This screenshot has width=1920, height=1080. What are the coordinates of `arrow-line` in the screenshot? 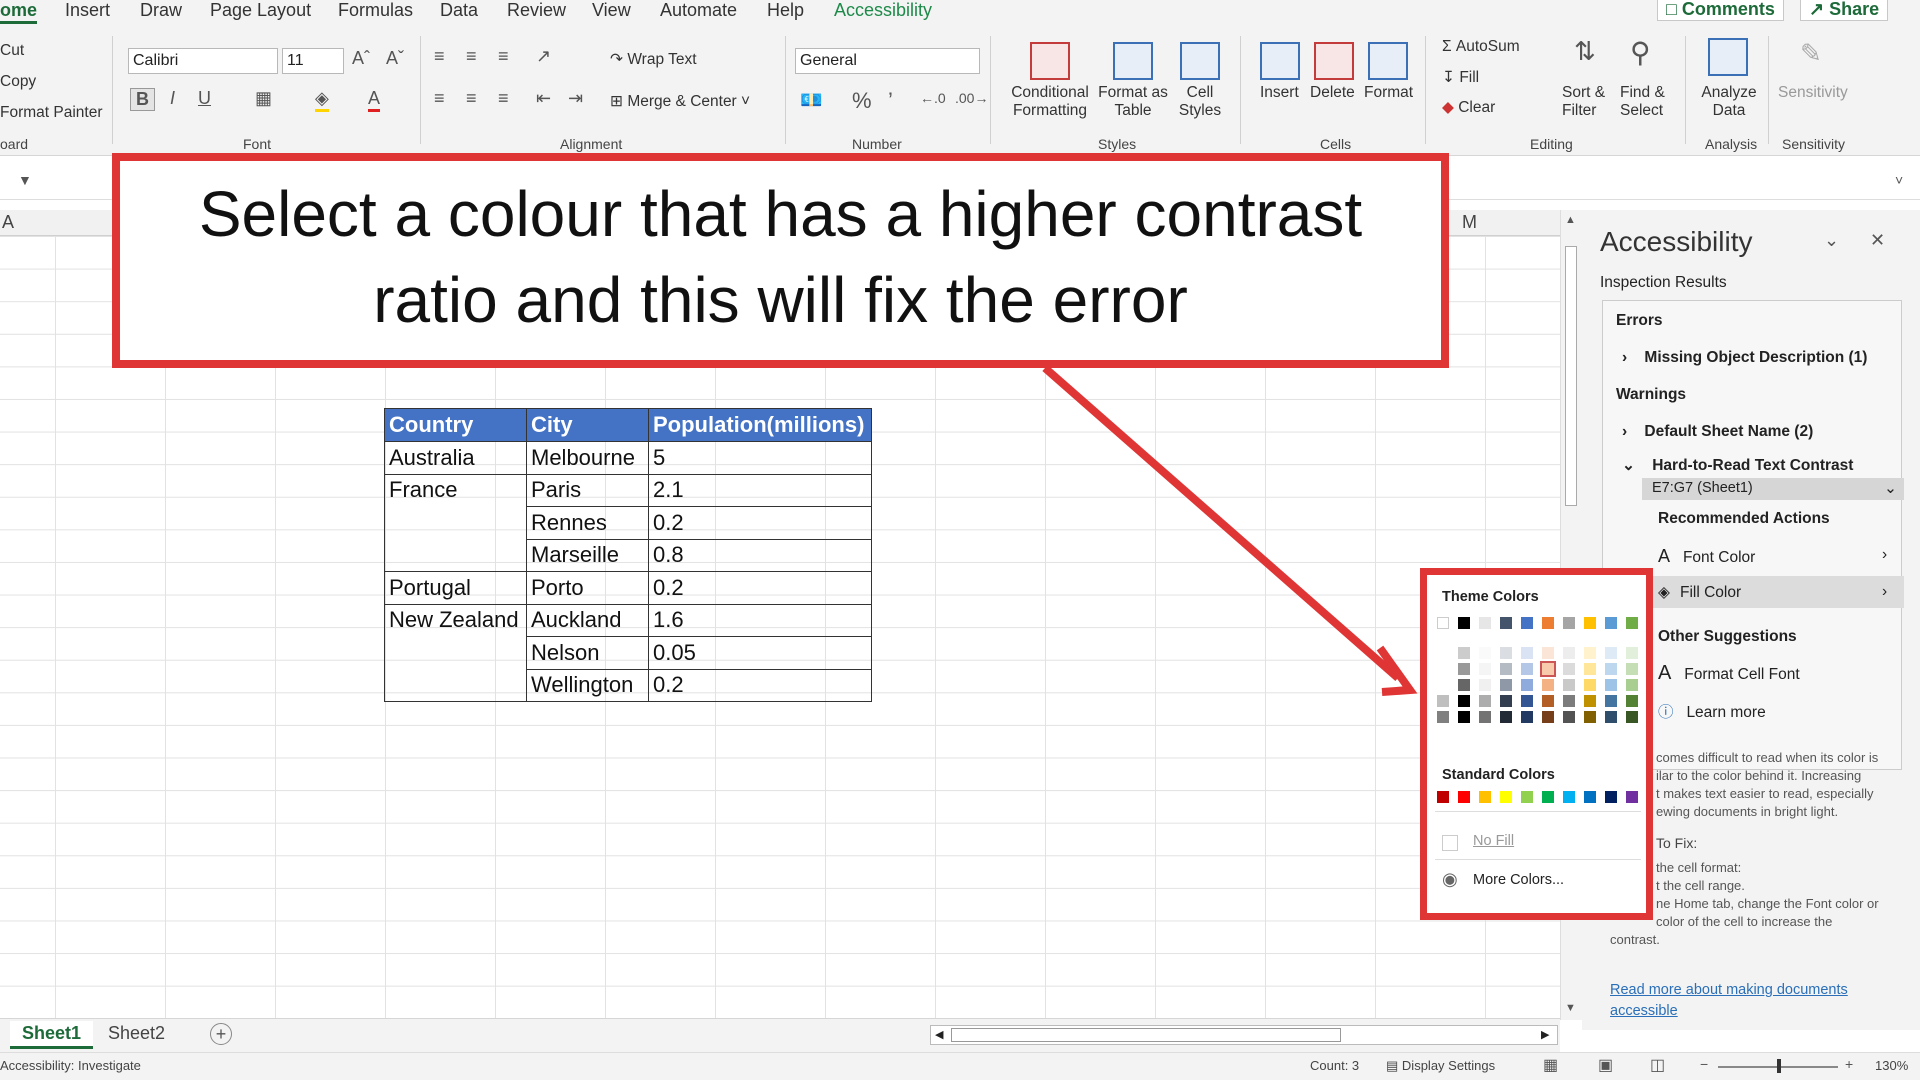 It's located at (1221, 523).